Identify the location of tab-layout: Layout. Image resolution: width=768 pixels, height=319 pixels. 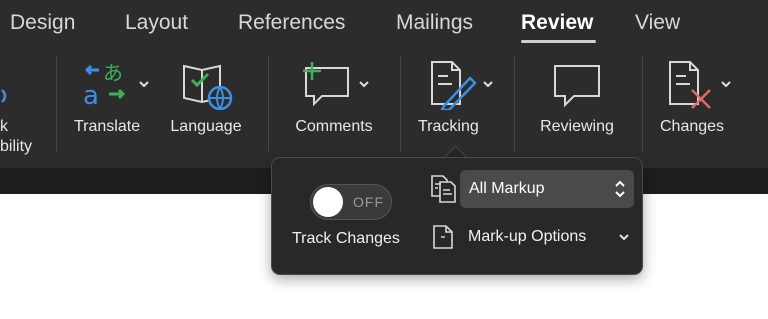
(156, 23).